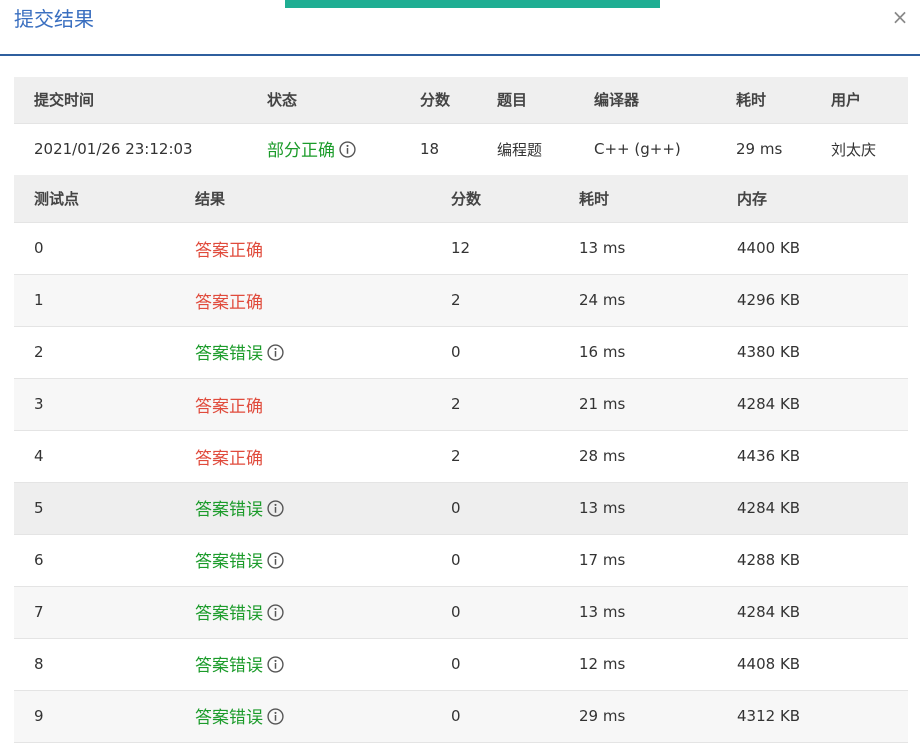 The width and height of the screenshot is (920, 743). Describe the element at coordinates (113, 149) in the screenshot. I see `submit-time: 2021/01/26 23:12:03` at that location.